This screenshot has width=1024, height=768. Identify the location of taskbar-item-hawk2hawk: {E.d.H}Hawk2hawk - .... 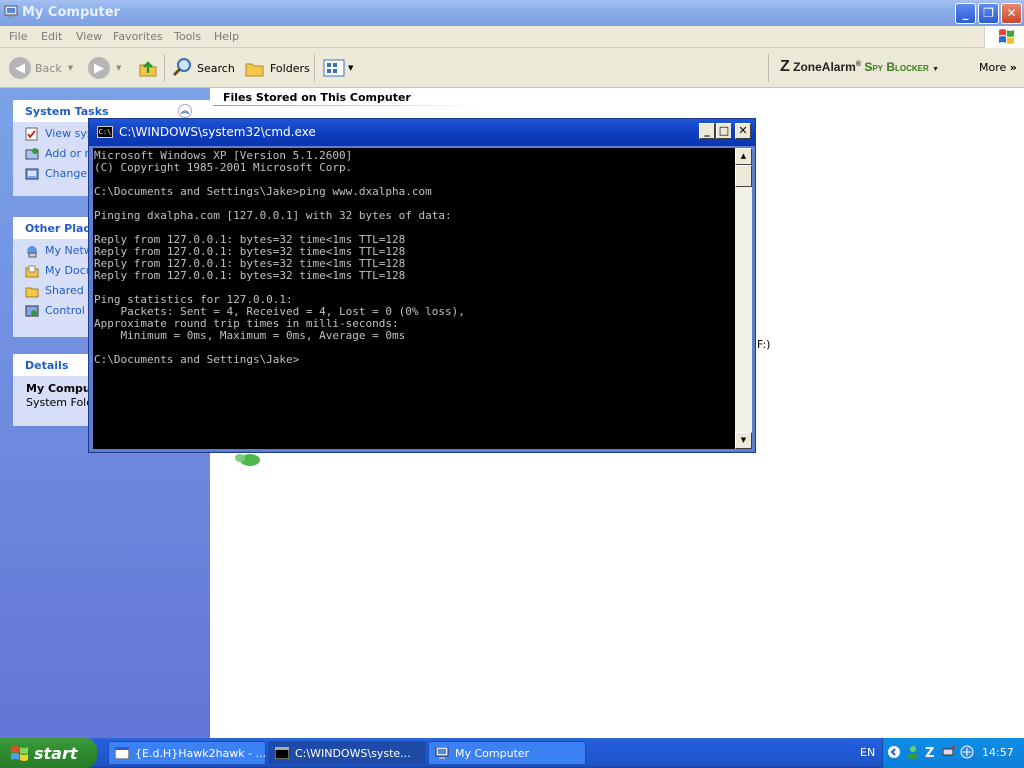
(187, 753).